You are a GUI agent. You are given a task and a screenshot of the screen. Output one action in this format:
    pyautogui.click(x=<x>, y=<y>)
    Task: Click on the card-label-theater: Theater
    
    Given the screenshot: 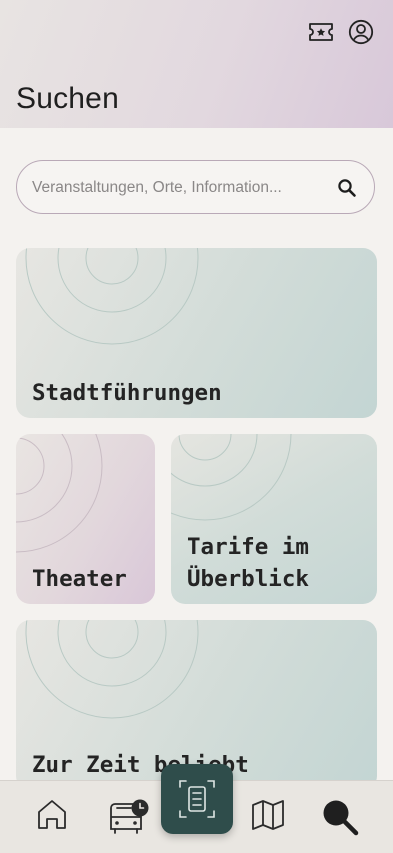 What is the action you would take?
    pyautogui.click(x=79, y=579)
    